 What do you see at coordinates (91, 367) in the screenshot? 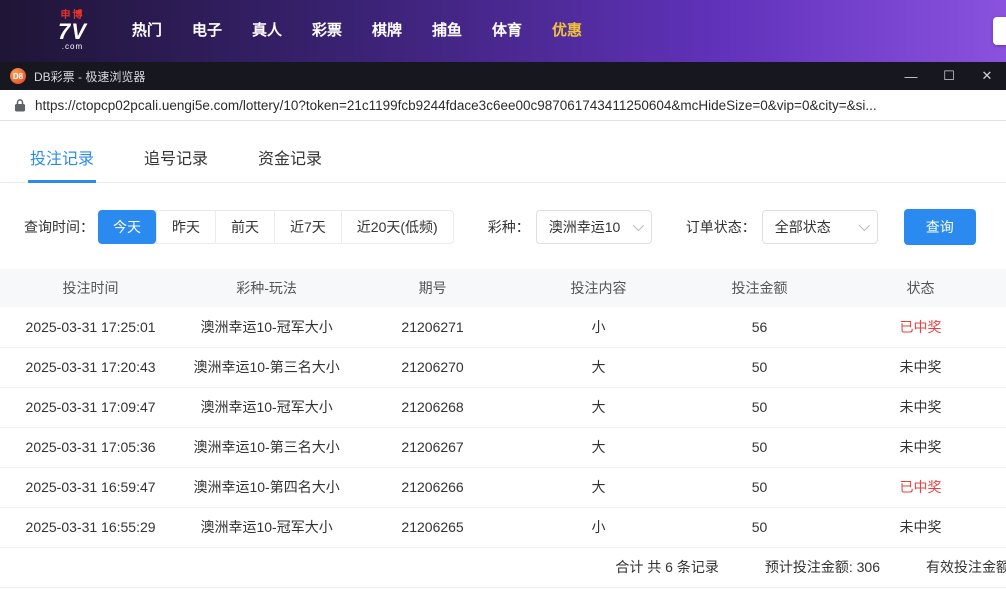
I see `cell-bet-time: 2025-03-31 17:20:43` at bounding box center [91, 367].